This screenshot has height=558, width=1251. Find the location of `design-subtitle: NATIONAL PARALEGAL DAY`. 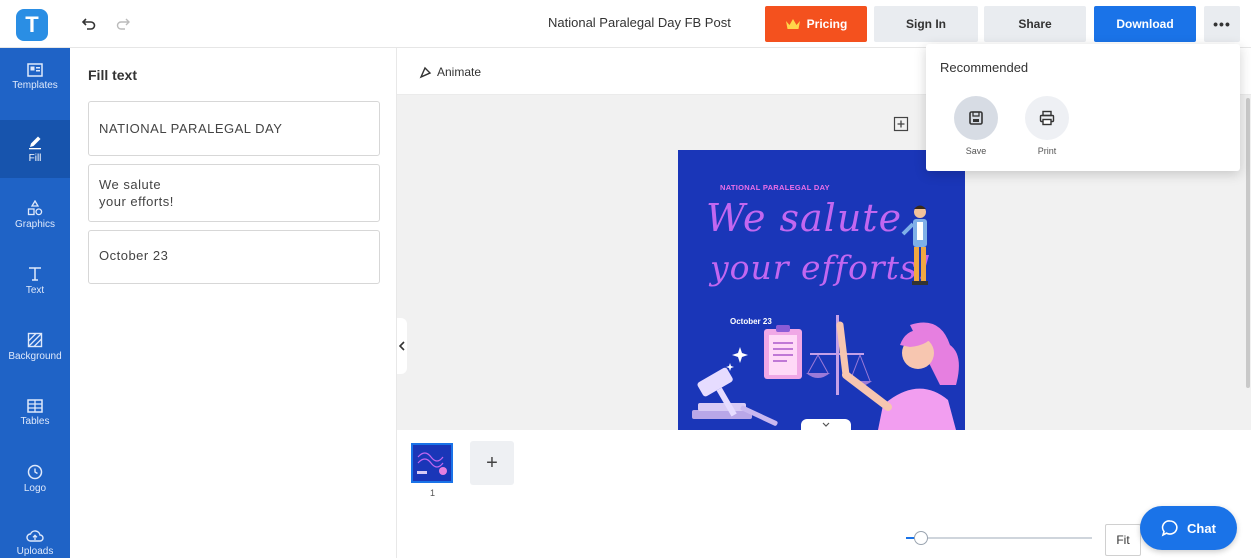

design-subtitle: NATIONAL PARALEGAL DAY is located at coordinates (775, 187).